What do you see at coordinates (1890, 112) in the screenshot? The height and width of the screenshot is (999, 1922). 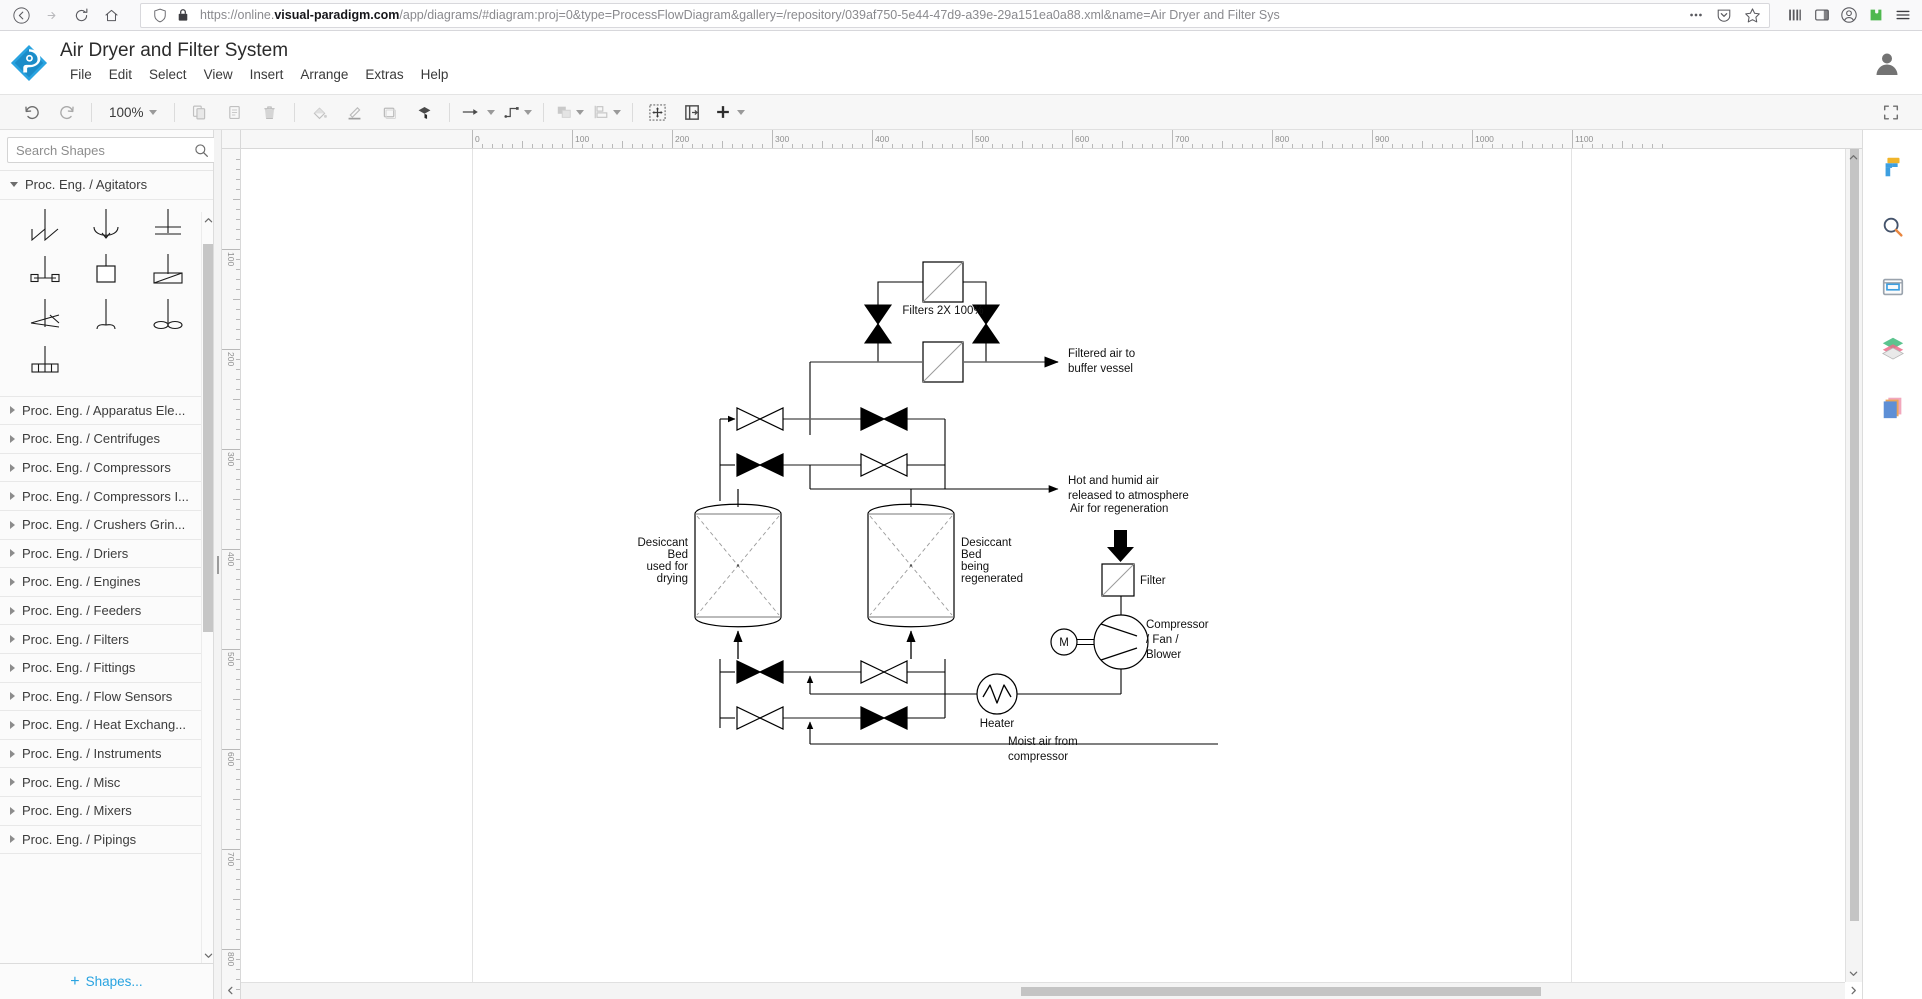 I see `fullscreen-icon` at bounding box center [1890, 112].